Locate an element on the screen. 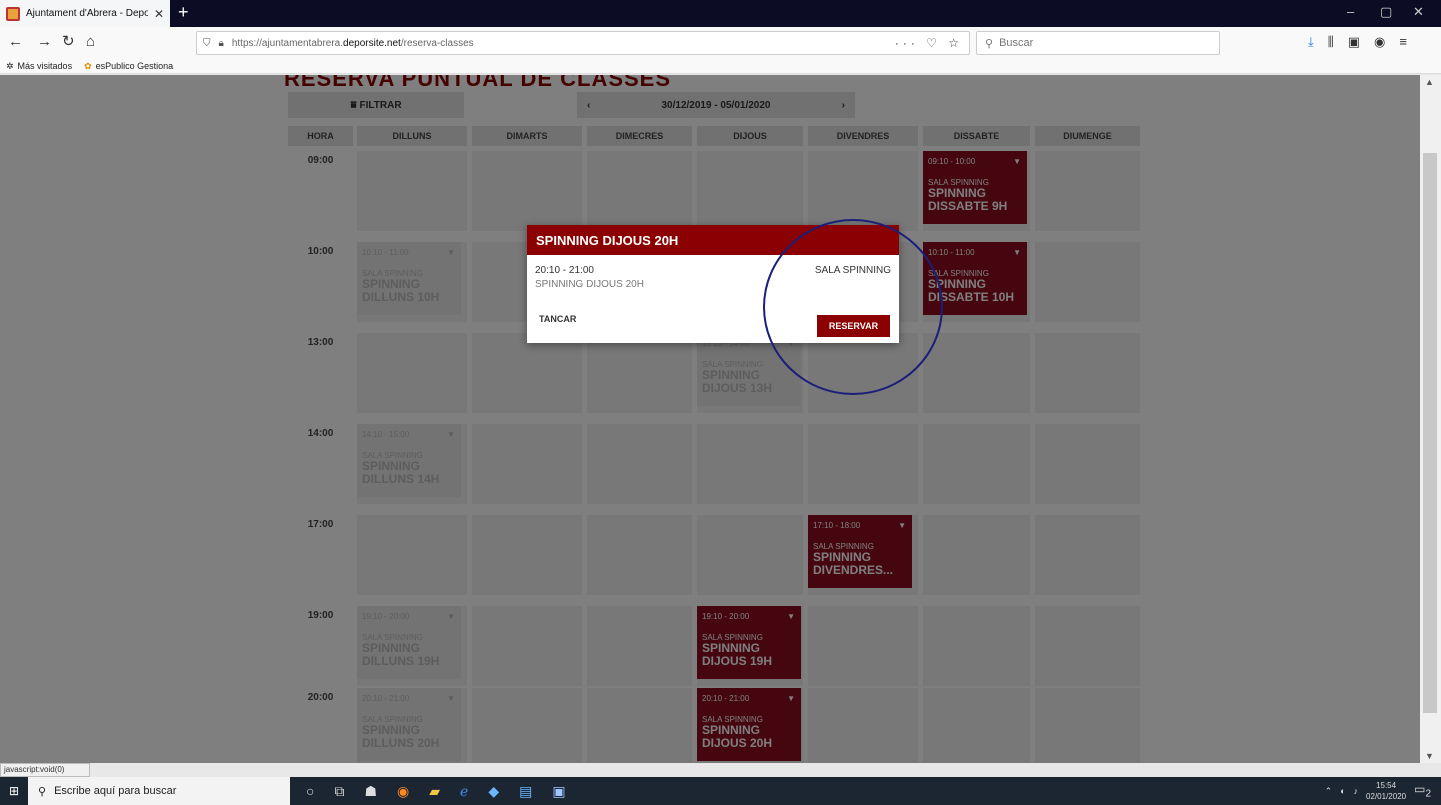 Image resolution: width=1441 pixels, height=805 pixels. file-explorer-icon: ▰ is located at coordinates (434, 791).